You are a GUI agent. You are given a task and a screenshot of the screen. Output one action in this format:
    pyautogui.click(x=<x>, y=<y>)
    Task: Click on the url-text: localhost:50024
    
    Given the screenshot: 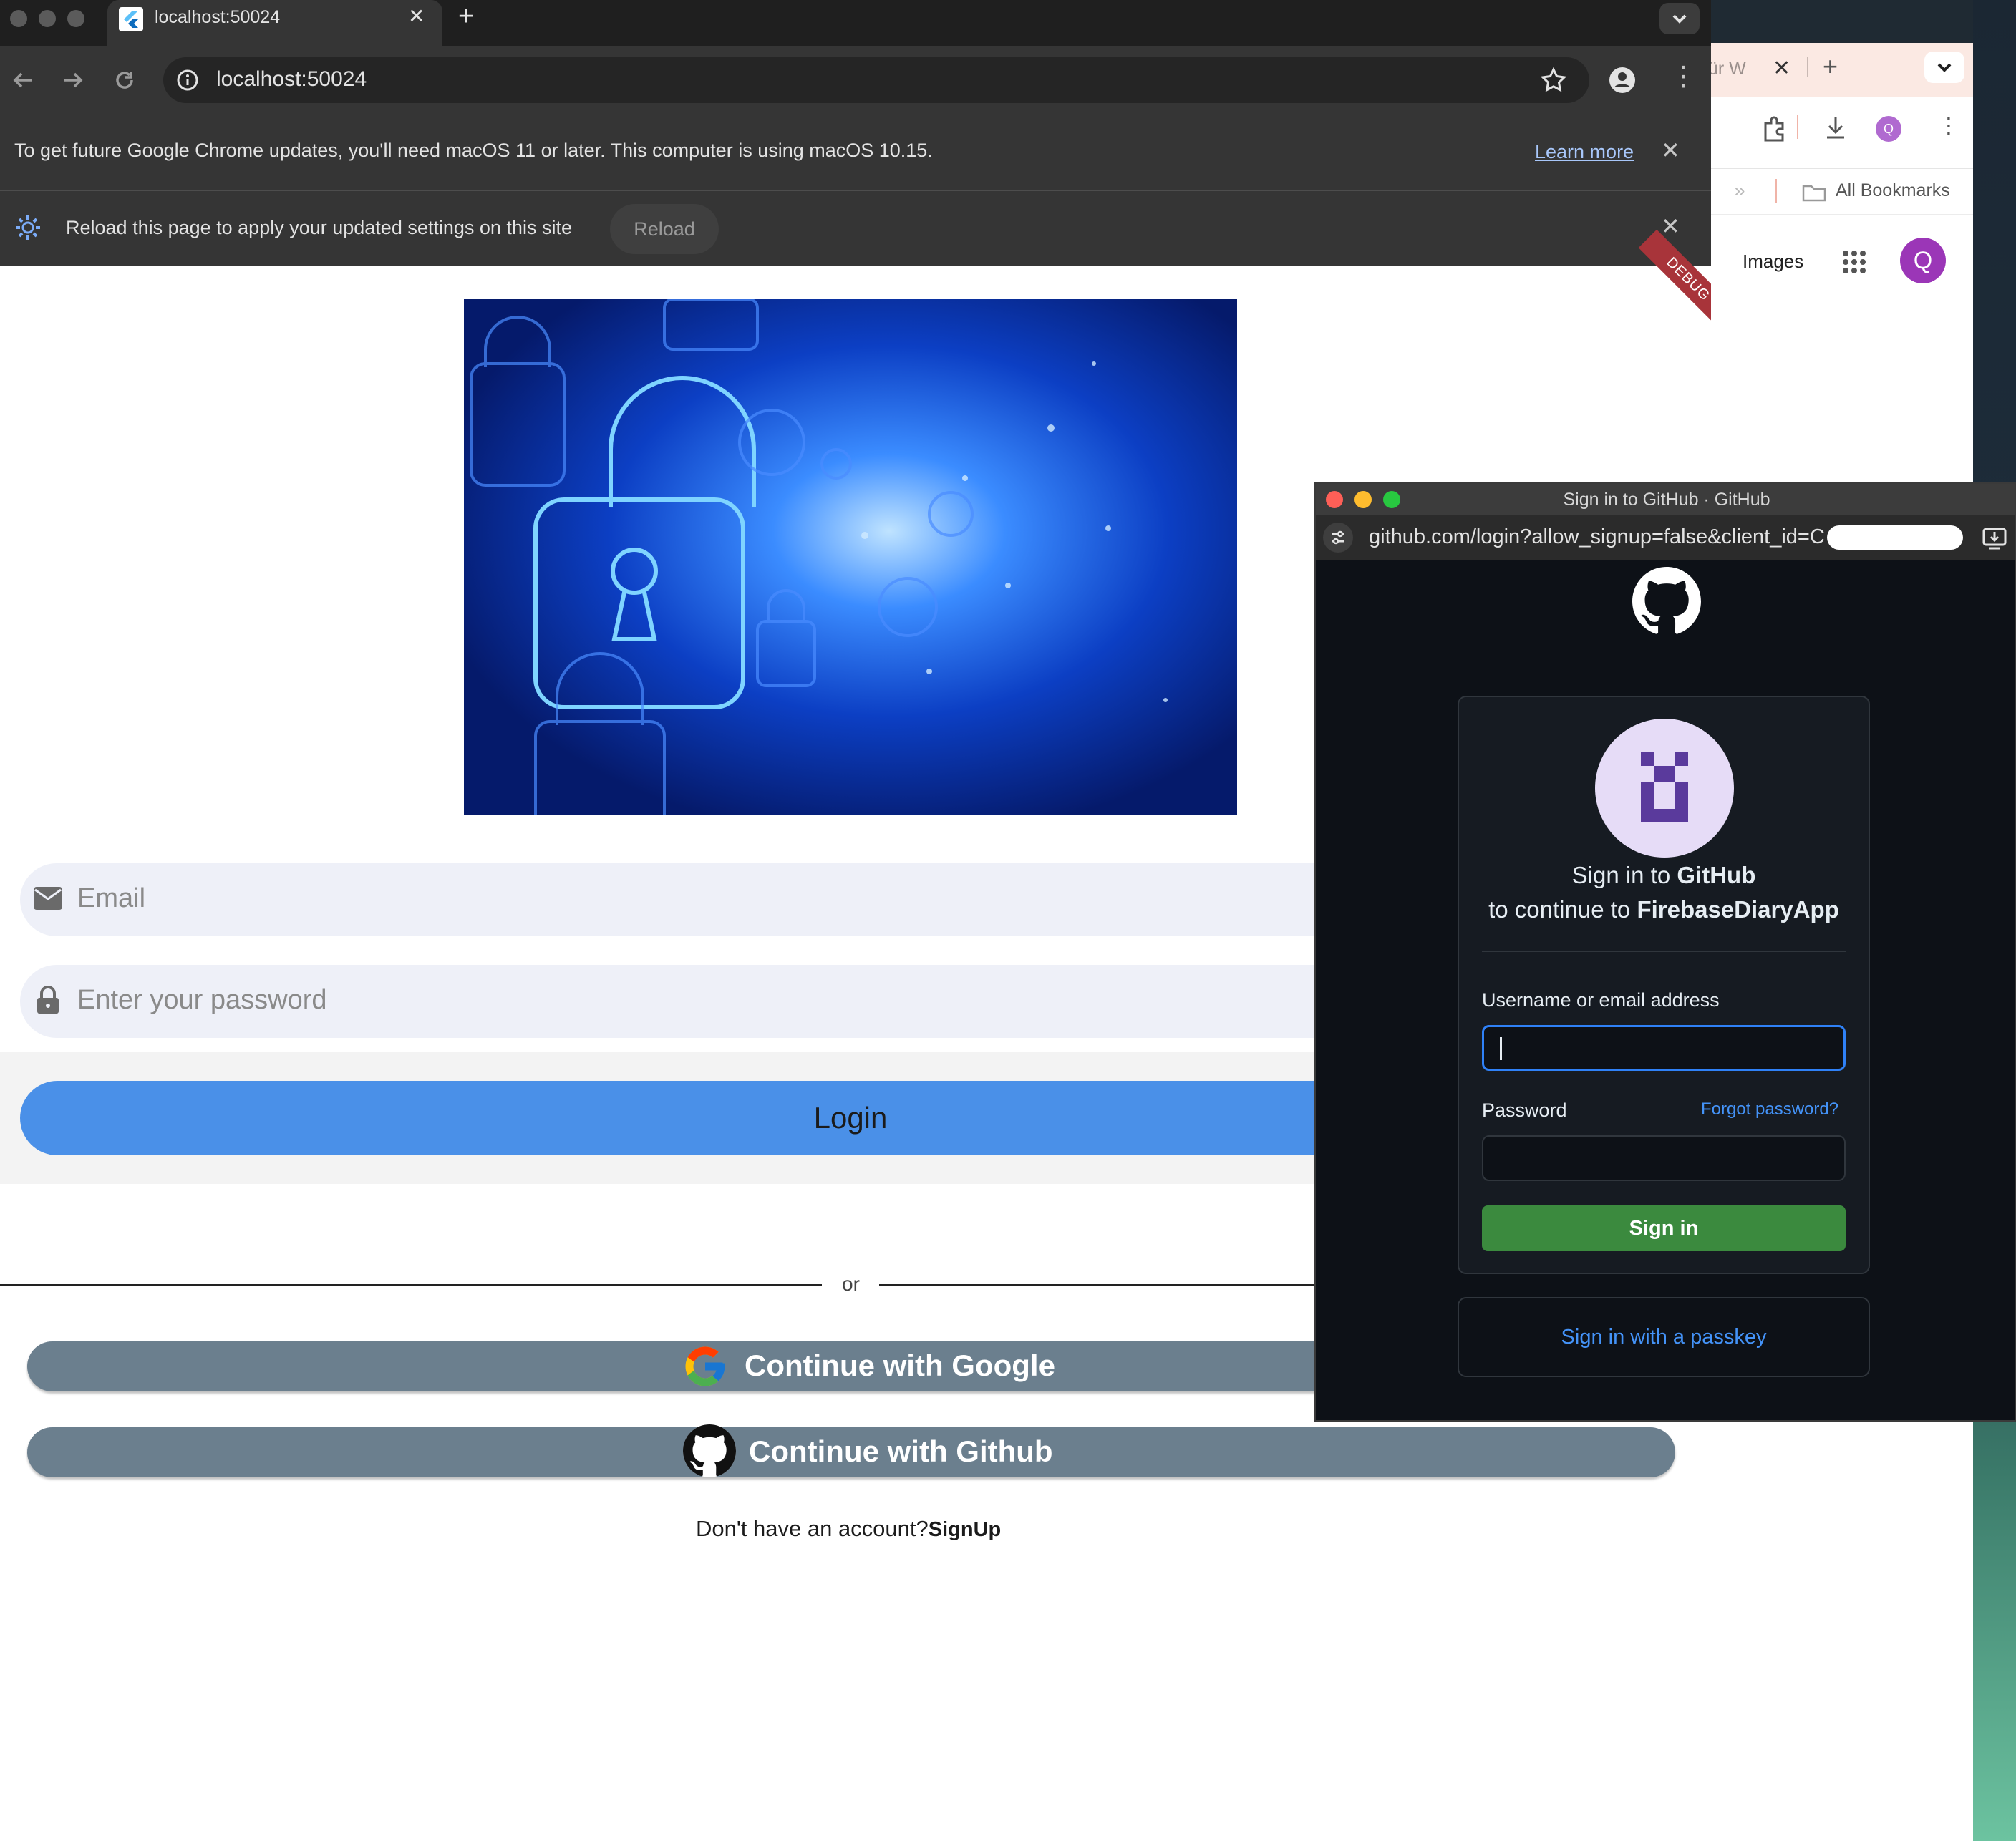 What is the action you would take?
    pyautogui.click(x=291, y=79)
    